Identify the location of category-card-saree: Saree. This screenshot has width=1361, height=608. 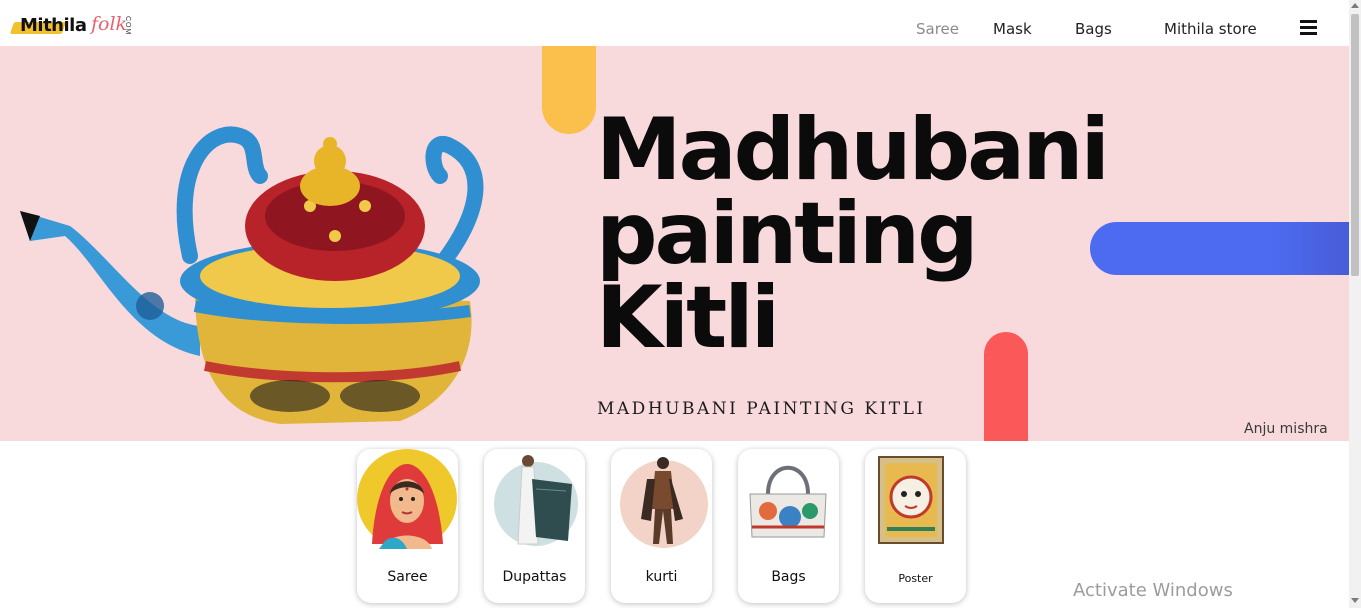
(407, 526).